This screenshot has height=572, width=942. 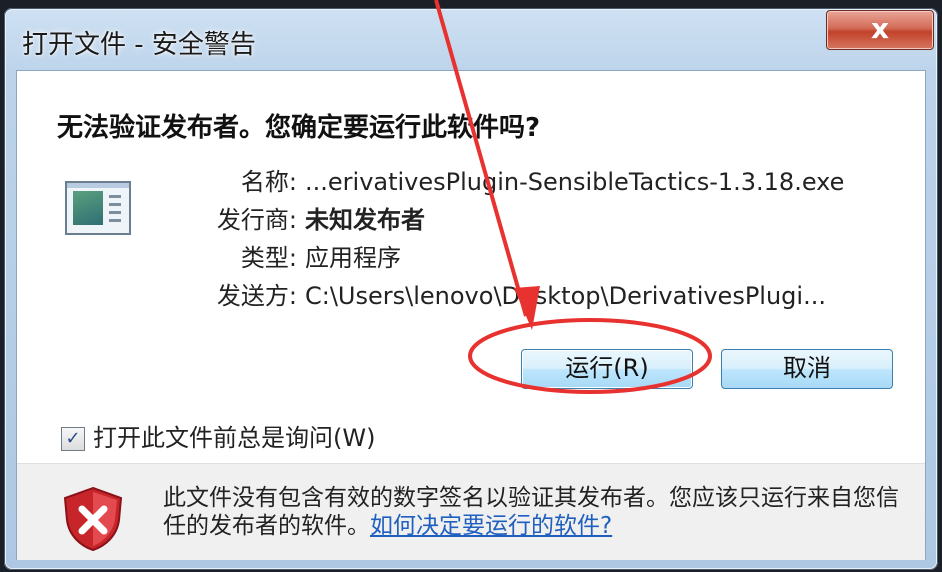 What do you see at coordinates (471, 39) in the screenshot?
I see `title-bar: 打开文件 - 安全警告 x` at bounding box center [471, 39].